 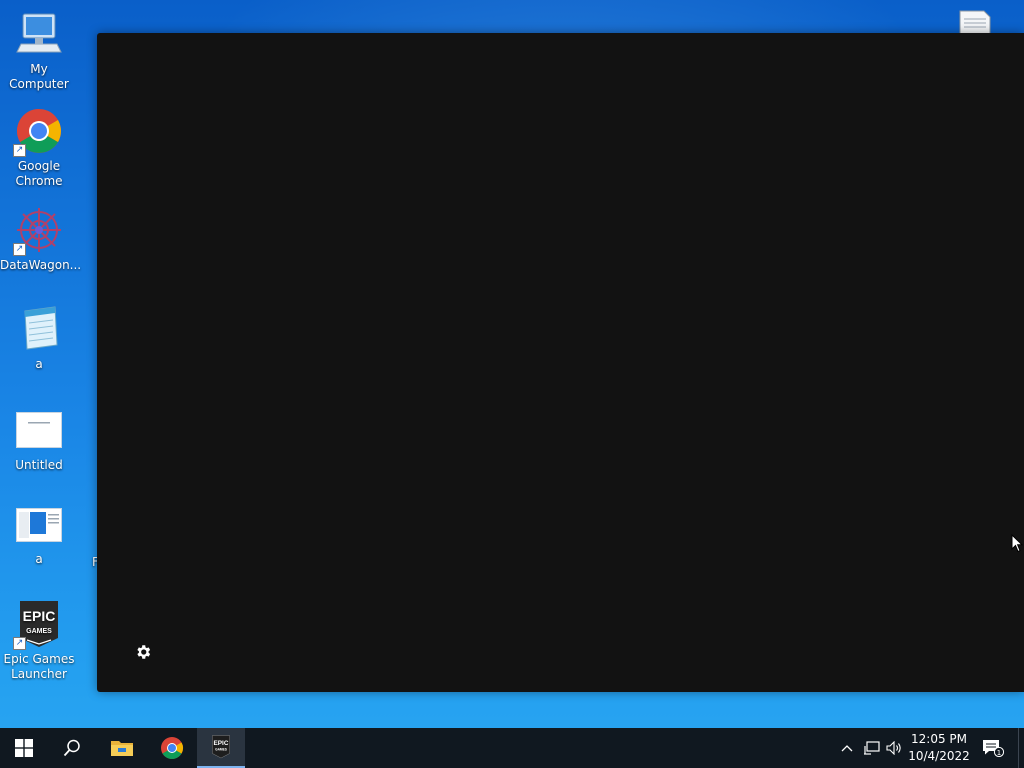 What do you see at coordinates (939, 756) in the screenshot?
I see `clock-date: 10/4/2022` at bounding box center [939, 756].